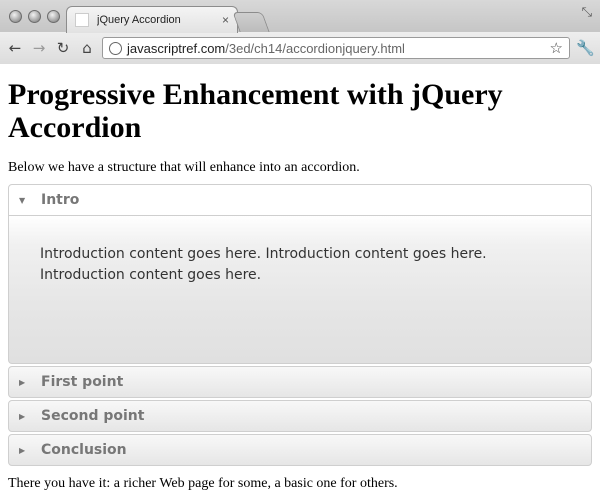 This screenshot has height=492, width=600. Describe the element at coordinates (87, 48) in the screenshot. I see `home-icon: ⌂` at that location.